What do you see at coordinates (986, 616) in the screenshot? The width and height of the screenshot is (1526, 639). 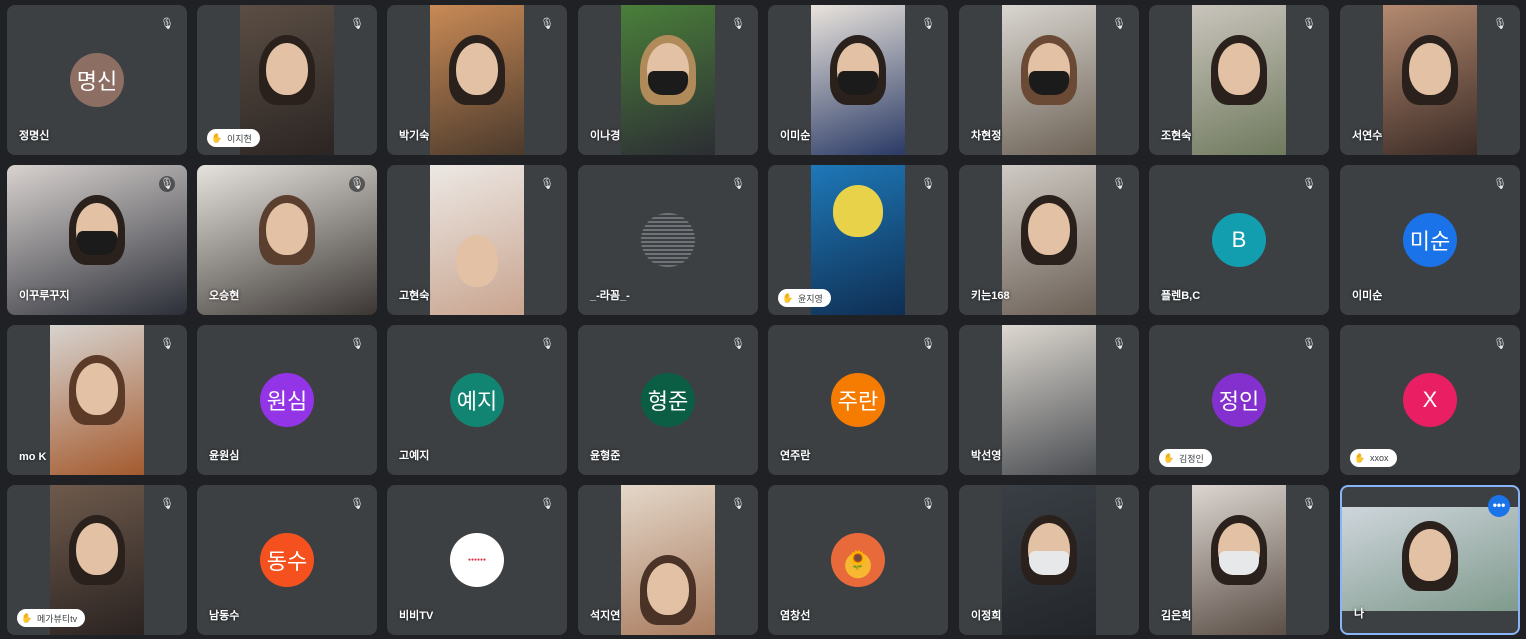 I see `participant-name: 이정희` at bounding box center [986, 616].